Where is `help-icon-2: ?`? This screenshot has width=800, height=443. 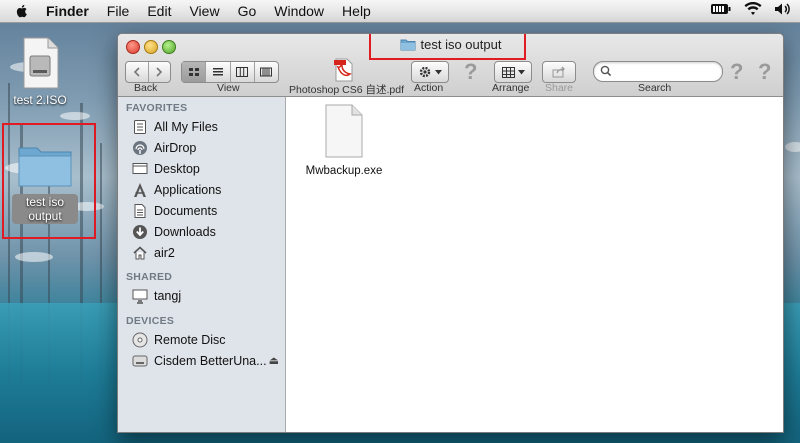
help-icon-2: ? is located at coordinates (736, 72).